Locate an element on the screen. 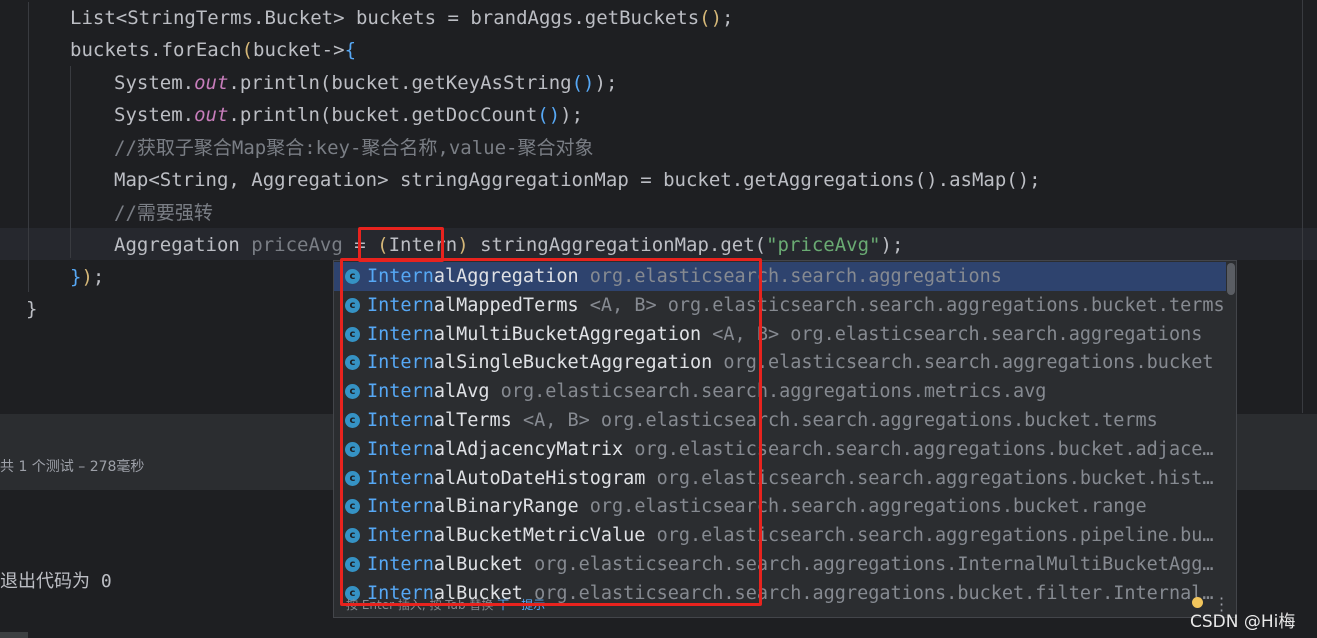 This screenshot has width=1317, height=638. code-line: buckets.forEach(bucket->{ is located at coordinates (213, 50).